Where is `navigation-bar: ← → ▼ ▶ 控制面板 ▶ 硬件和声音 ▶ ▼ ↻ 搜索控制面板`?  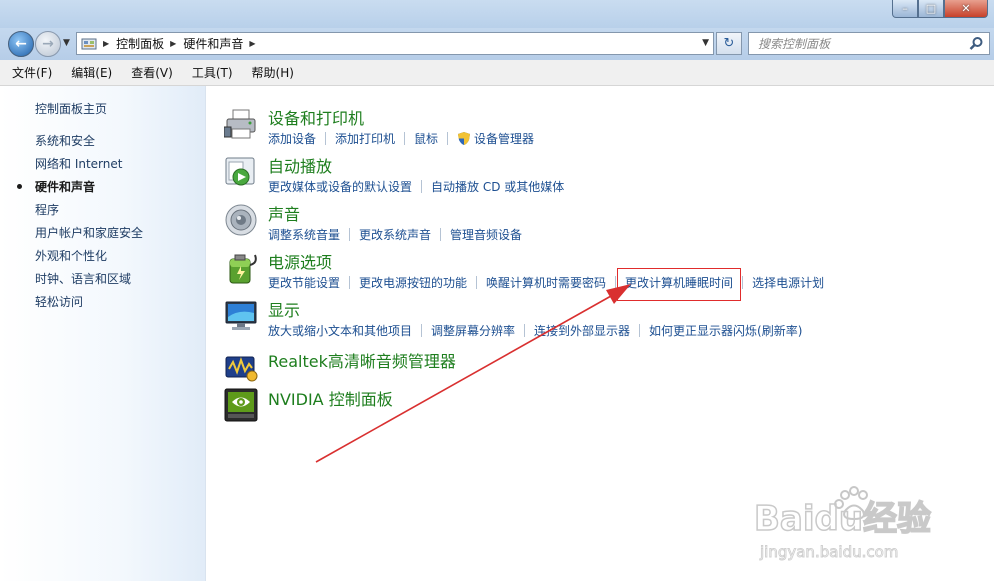
navigation-bar: ← → ▼ ▶ 控制面板 ▶ 硬件和声音 ▶ ▼ ↻ 搜索控制面板 is located at coordinates (497, 44).